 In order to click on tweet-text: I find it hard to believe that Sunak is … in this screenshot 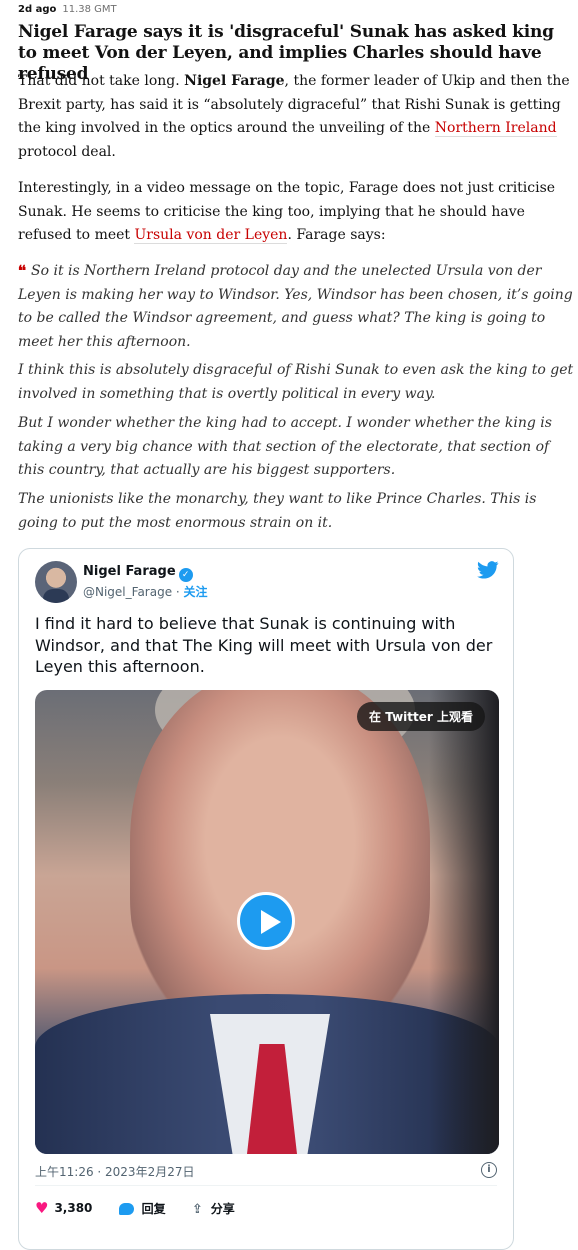, I will do `click(264, 645)`.